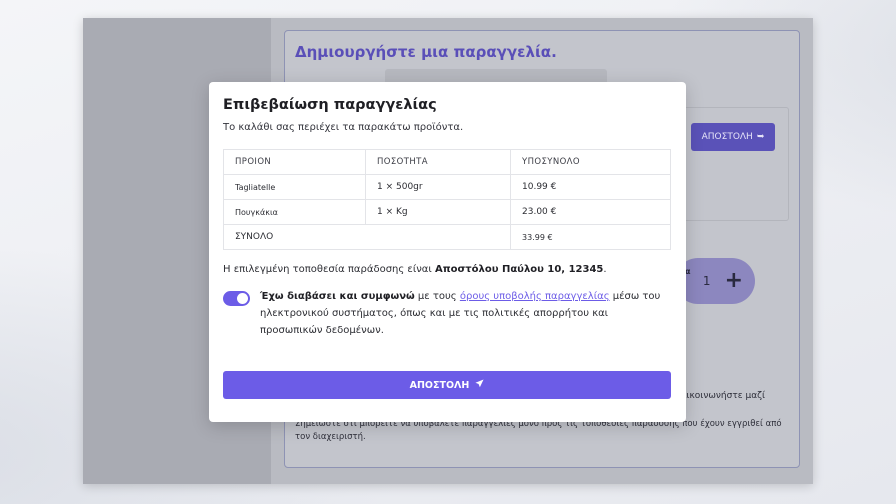 Image resolution: width=896 pixels, height=504 pixels. I want to click on table-row: Tagliatelle 1 × 500gr 10.99 €, so click(447, 187).